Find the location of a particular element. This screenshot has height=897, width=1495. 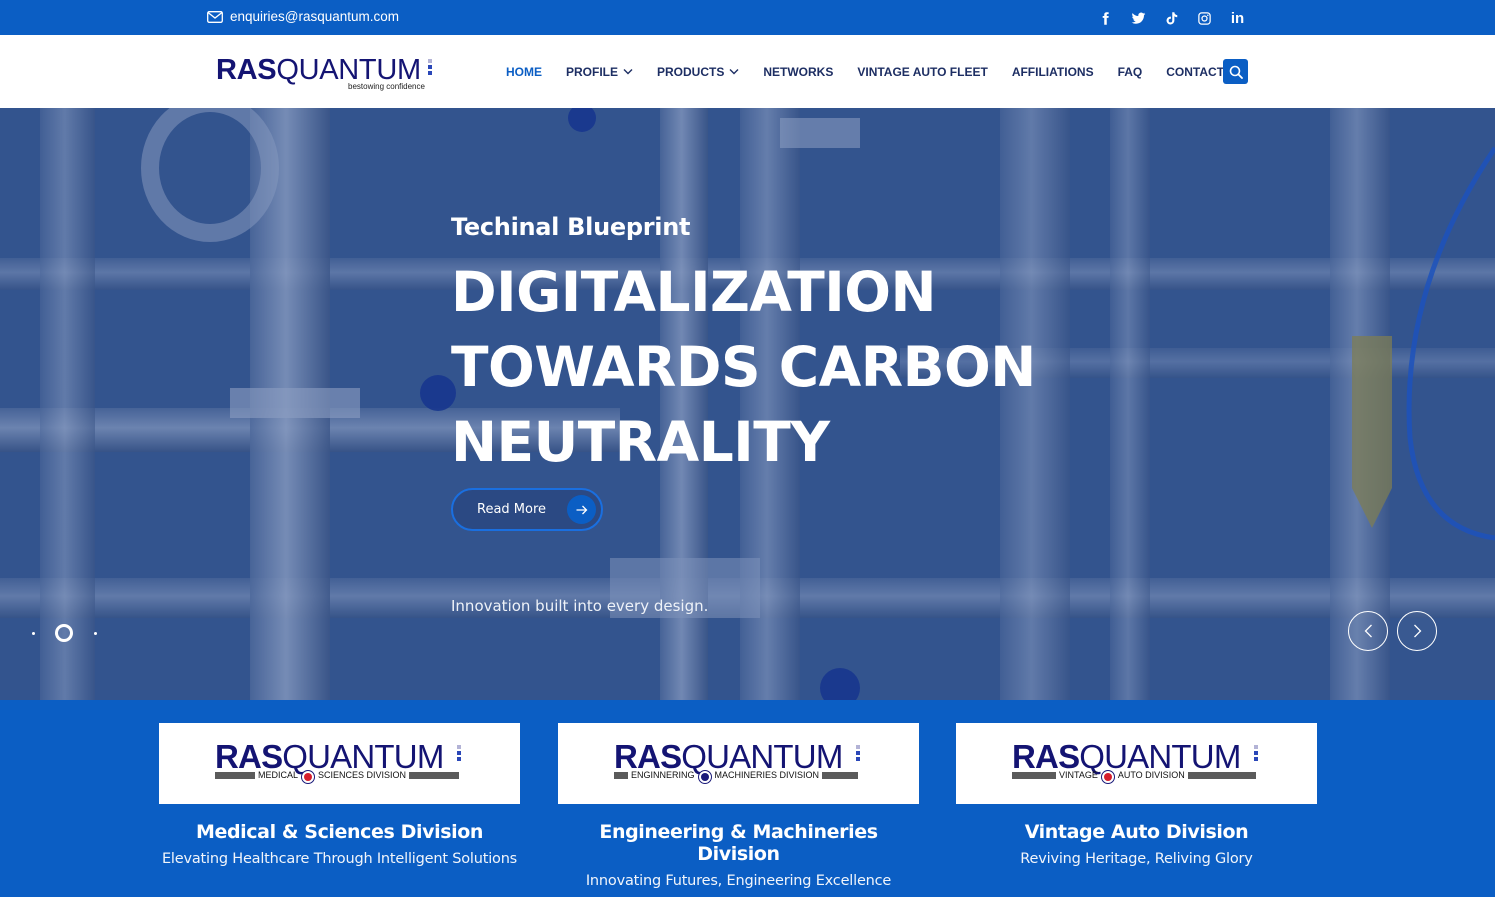

slider-pagination is located at coordinates (70, 633).